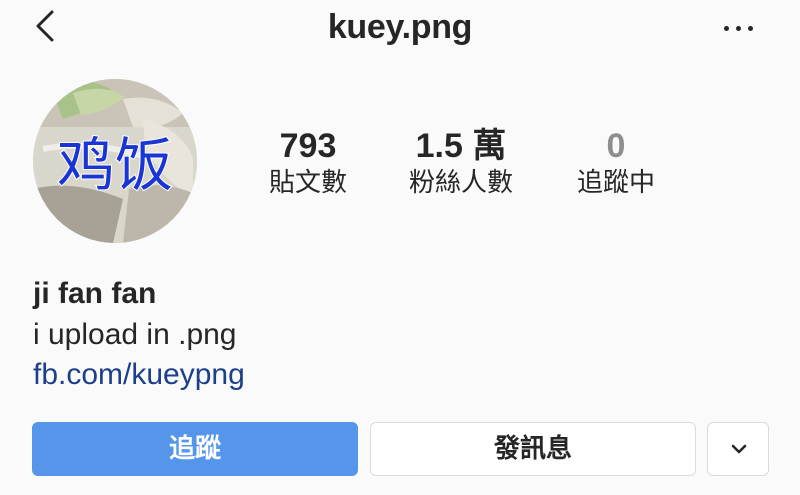  What do you see at coordinates (95, 293) in the screenshot?
I see `profile-name: ji fan fan` at bounding box center [95, 293].